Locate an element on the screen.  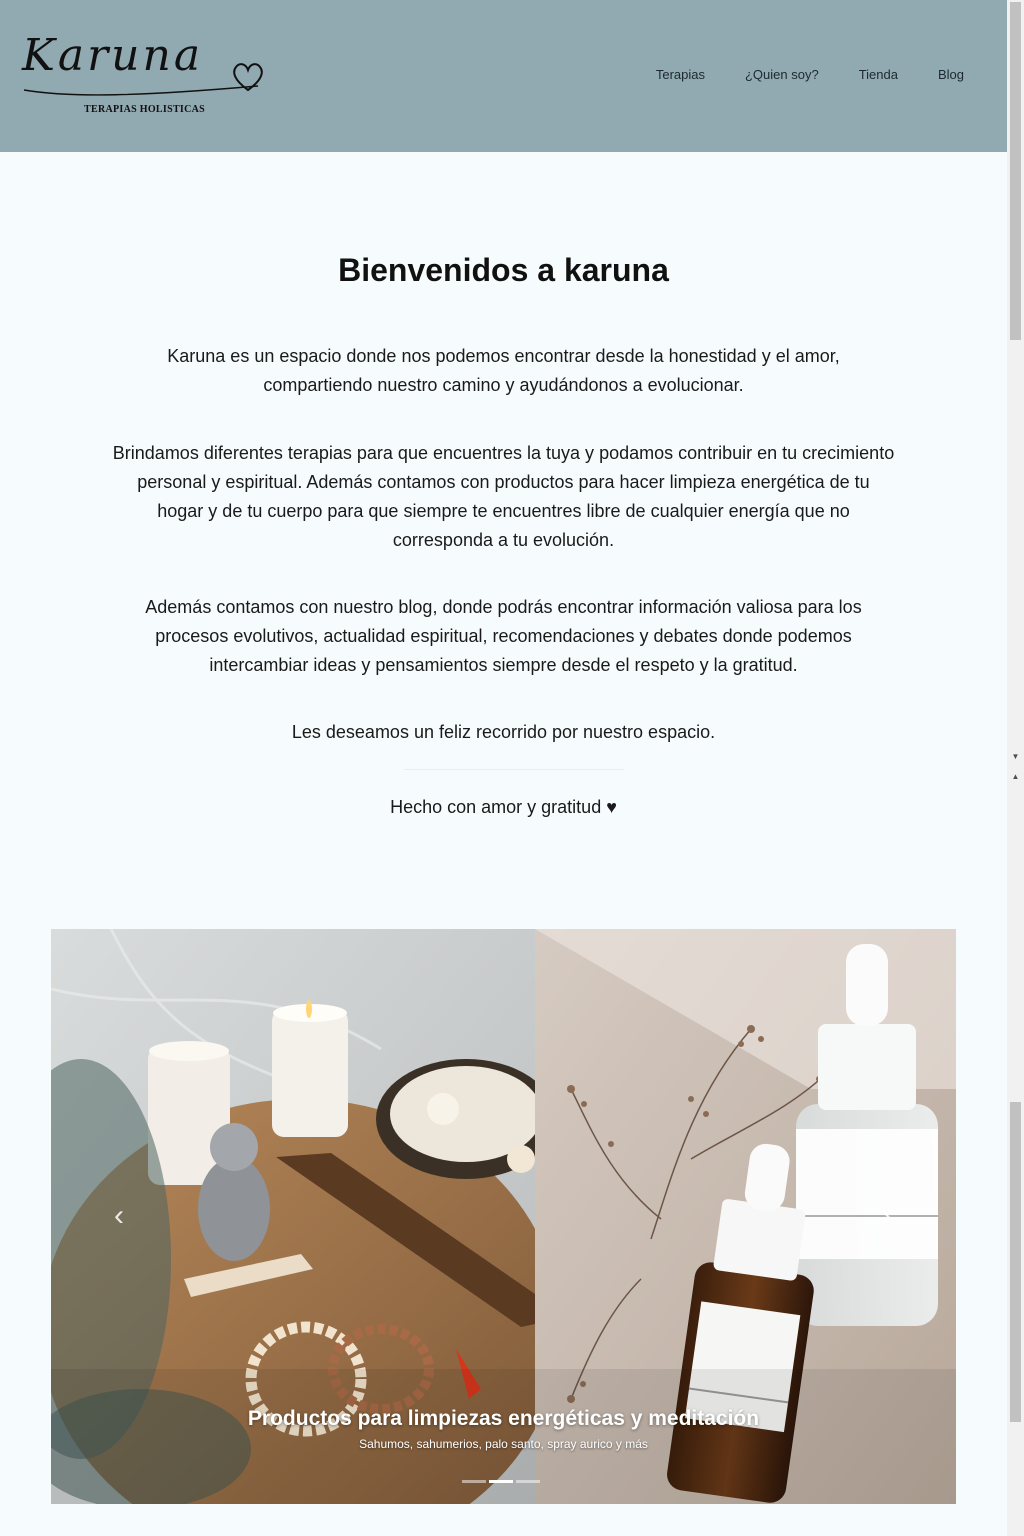
scrollbar-thumb-bottom is located at coordinates (1015, 1262).